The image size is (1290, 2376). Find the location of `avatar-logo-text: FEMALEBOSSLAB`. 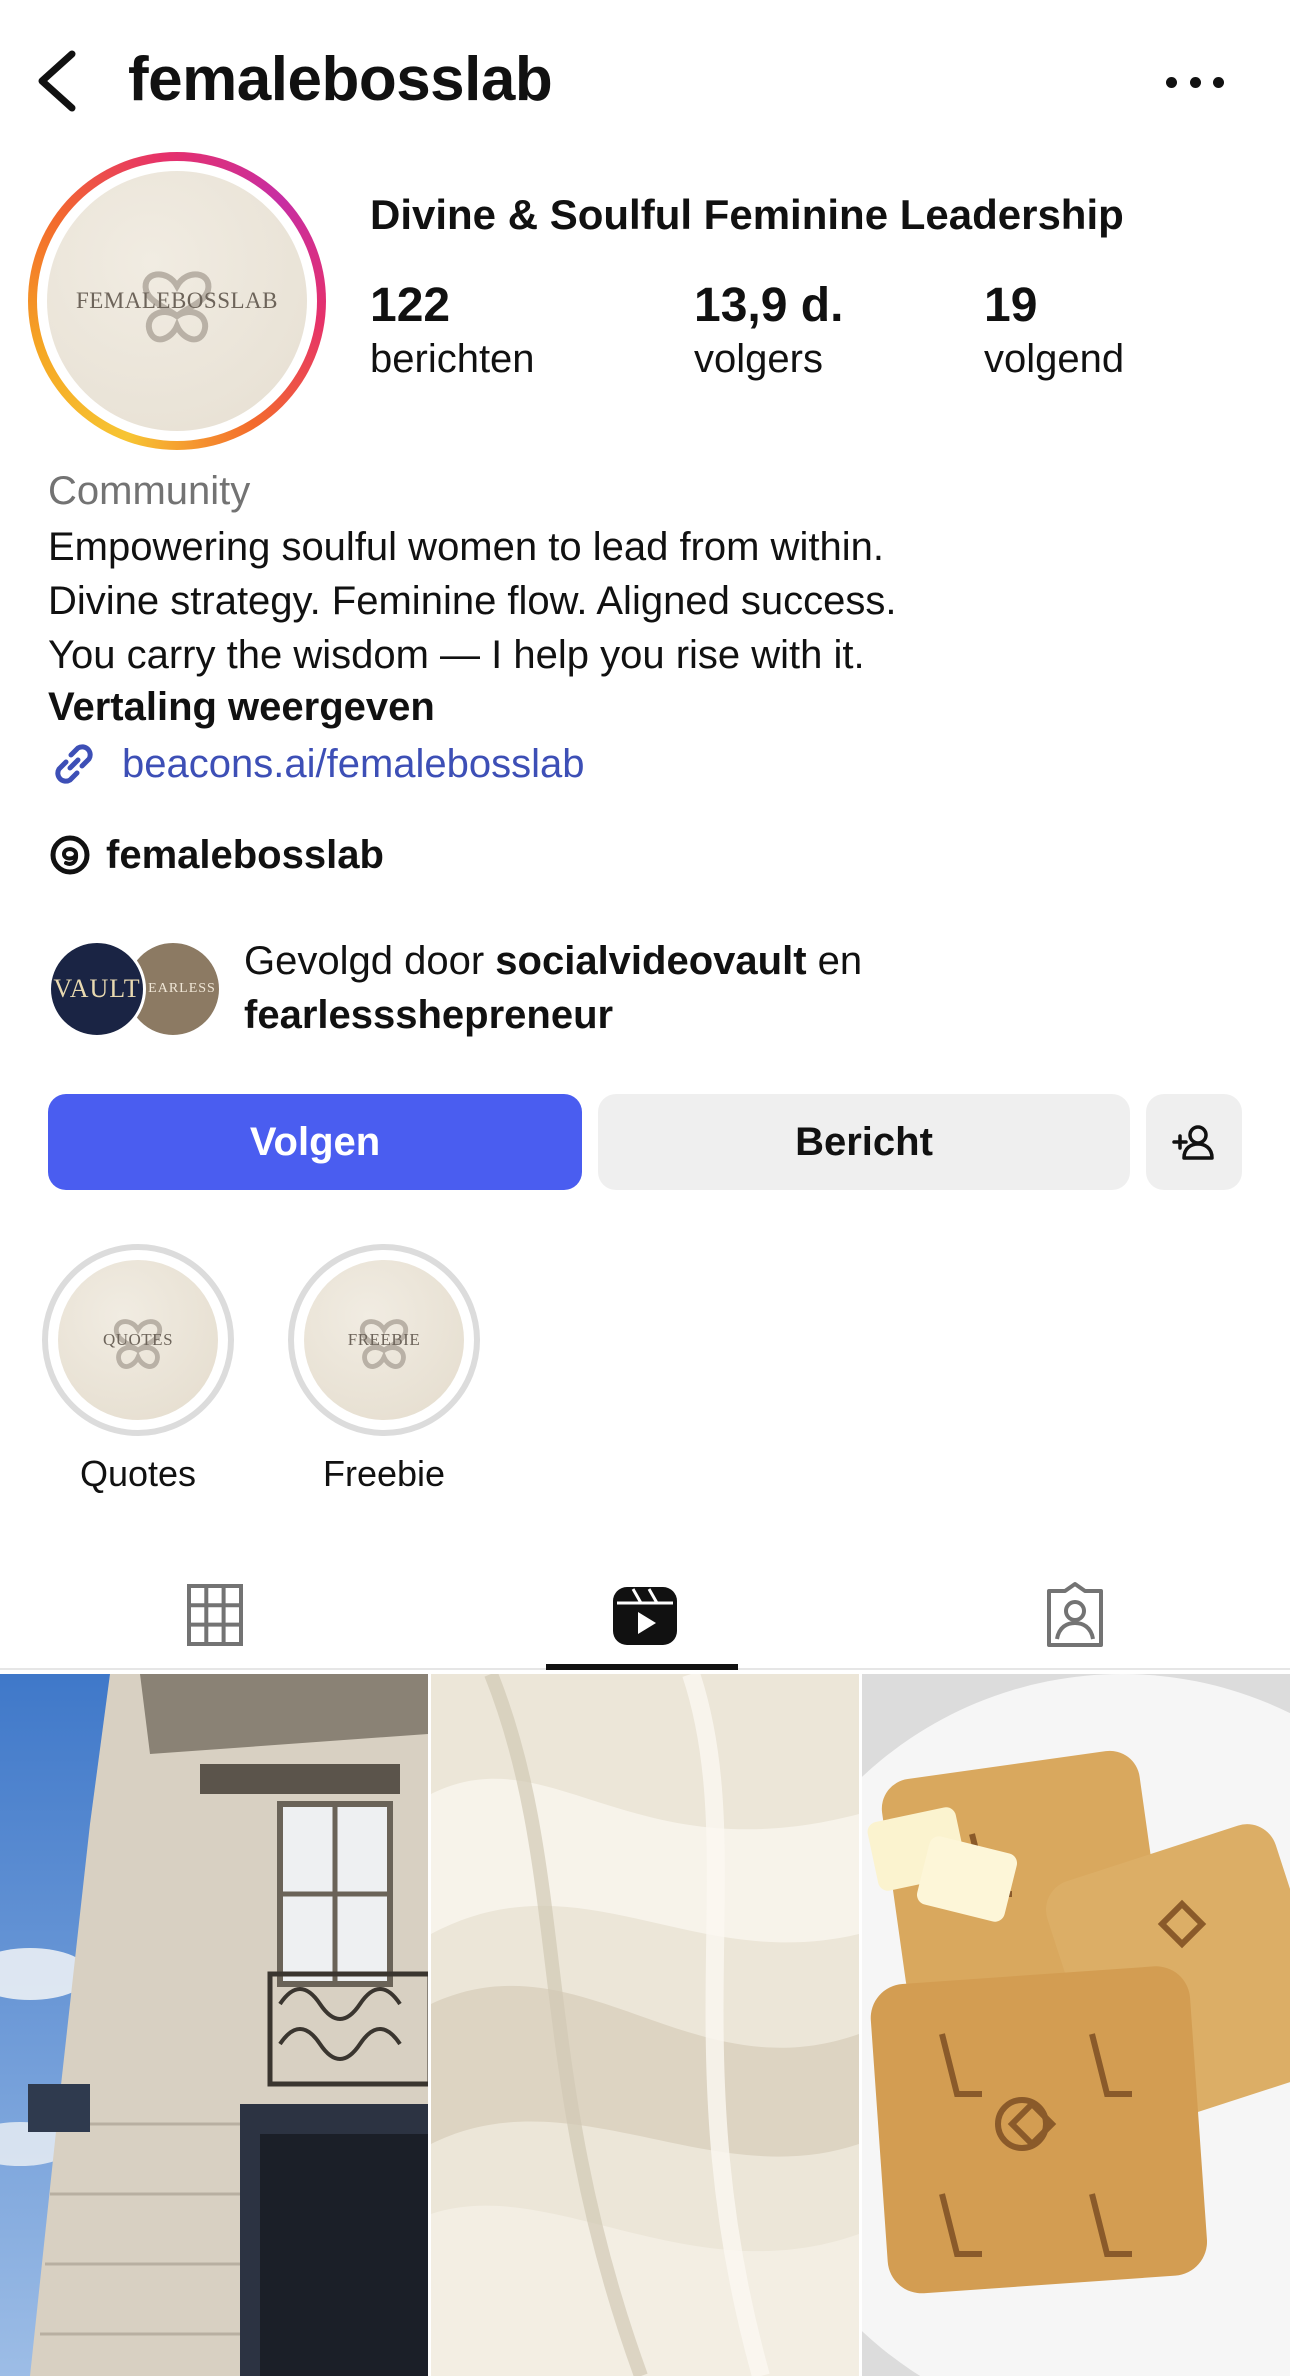

avatar-logo-text: FEMALEBOSSLAB is located at coordinates (177, 300).